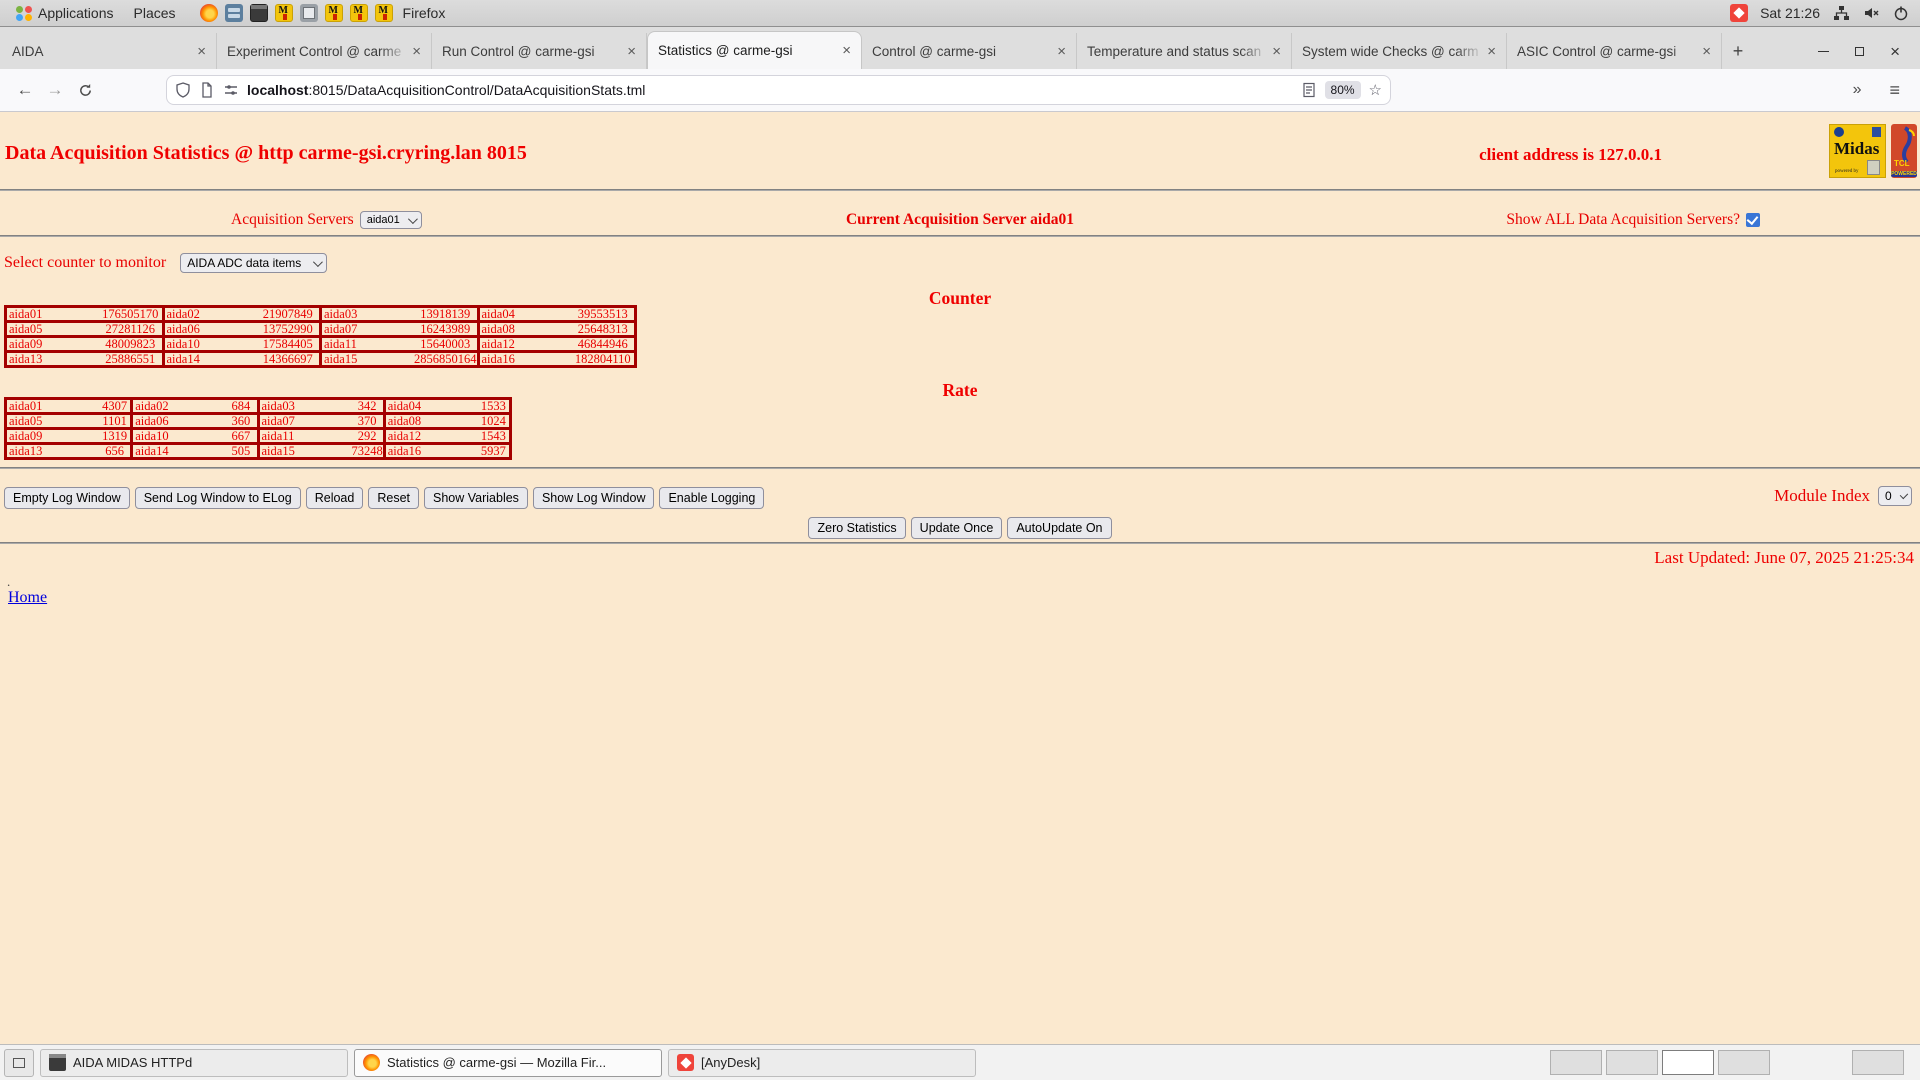 The image size is (1920, 1080). Describe the element at coordinates (1895, 496) in the screenshot. I see `module-index-select: 0` at that location.